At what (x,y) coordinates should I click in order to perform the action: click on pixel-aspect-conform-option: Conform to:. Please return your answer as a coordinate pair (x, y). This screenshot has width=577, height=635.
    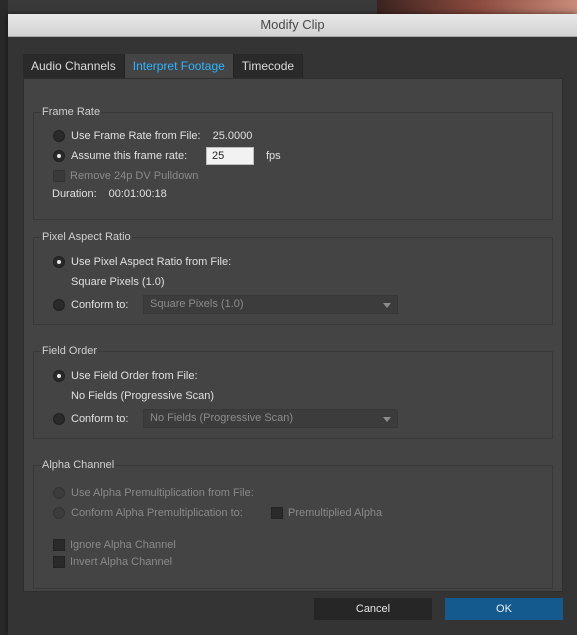
    Looking at the image, I should click on (90, 305).